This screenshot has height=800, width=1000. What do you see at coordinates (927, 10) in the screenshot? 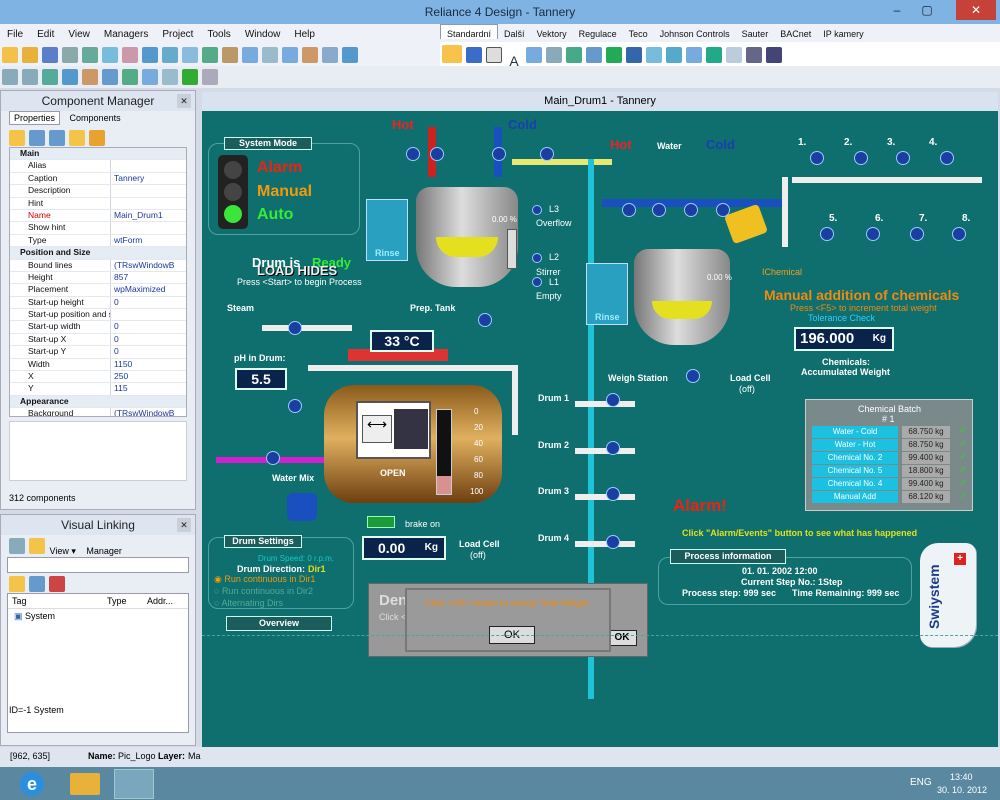
I see `maximize-button: ▢` at bounding box center [927, 10].